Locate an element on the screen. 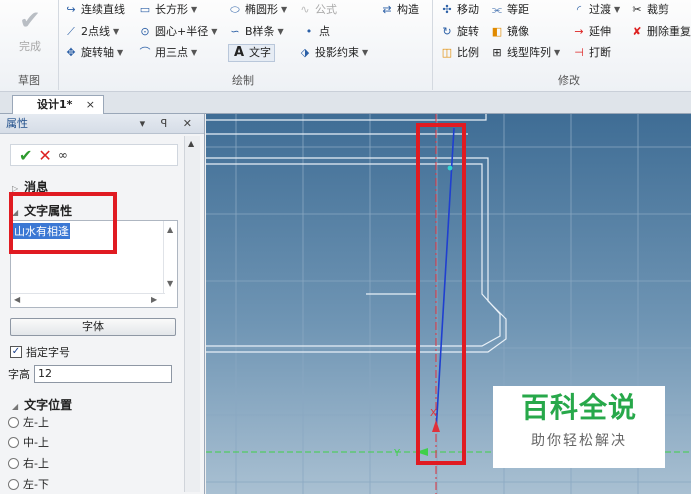  panel-header: 属性 ▾ ꟼ ✕ is located at coordinates (102, 124).